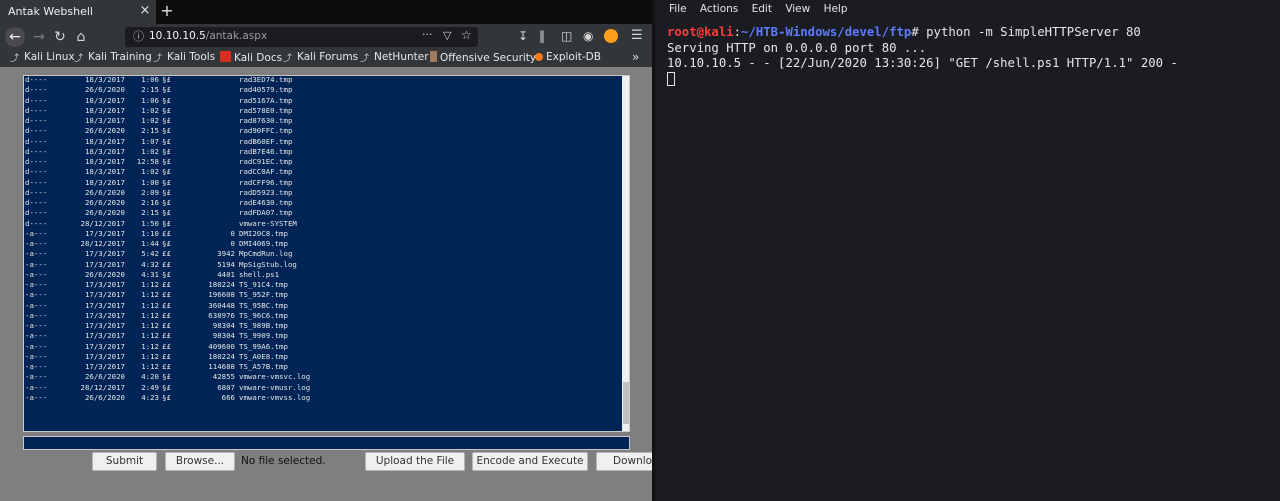  Describe the element at coordinates (266, 79) in the screenshot. I see `console-name: rad3ED74.tmp` at that location.